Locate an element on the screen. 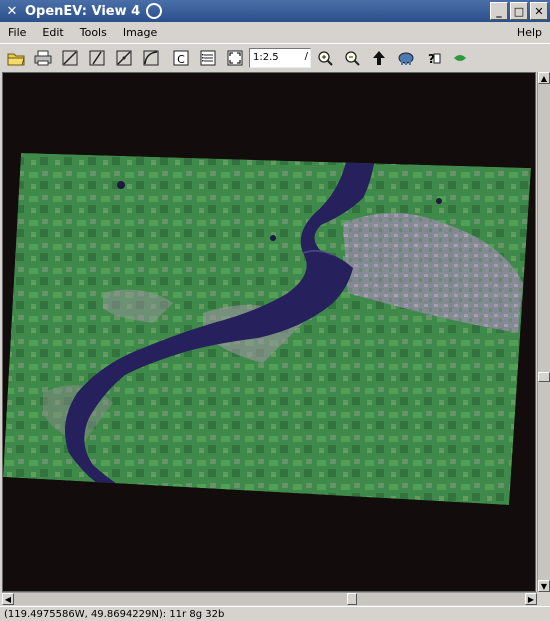  scroll-right-icon: ▶ is located at coordinates (531, 599).